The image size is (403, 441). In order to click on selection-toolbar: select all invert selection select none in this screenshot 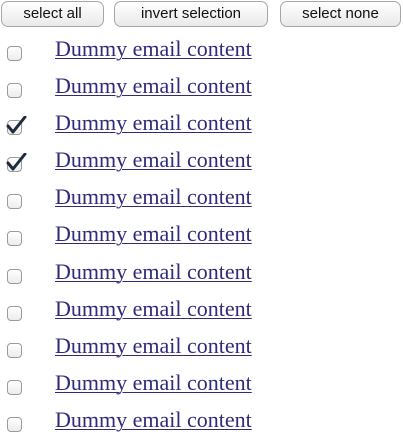, I will do `click(201, 14)`.